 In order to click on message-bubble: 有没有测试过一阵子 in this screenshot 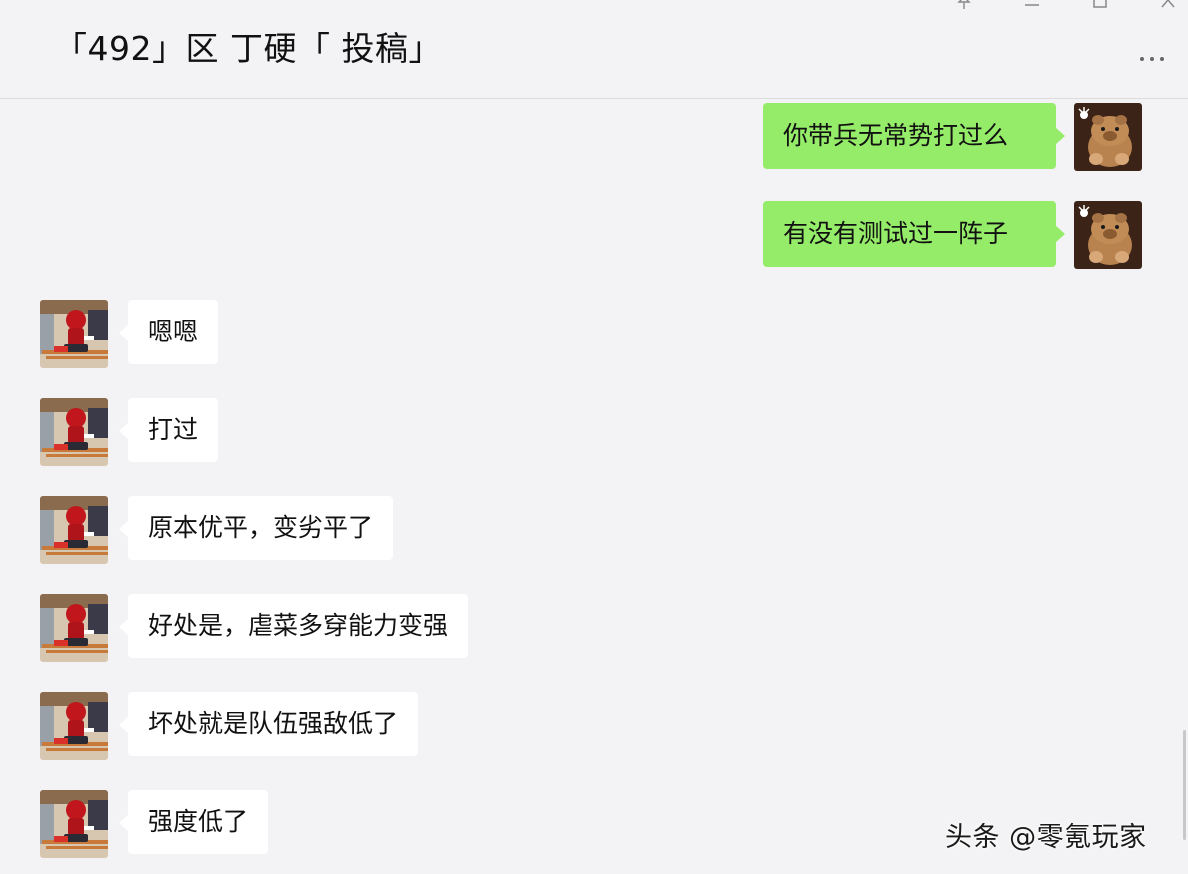, I will do `click(914, 234)`.